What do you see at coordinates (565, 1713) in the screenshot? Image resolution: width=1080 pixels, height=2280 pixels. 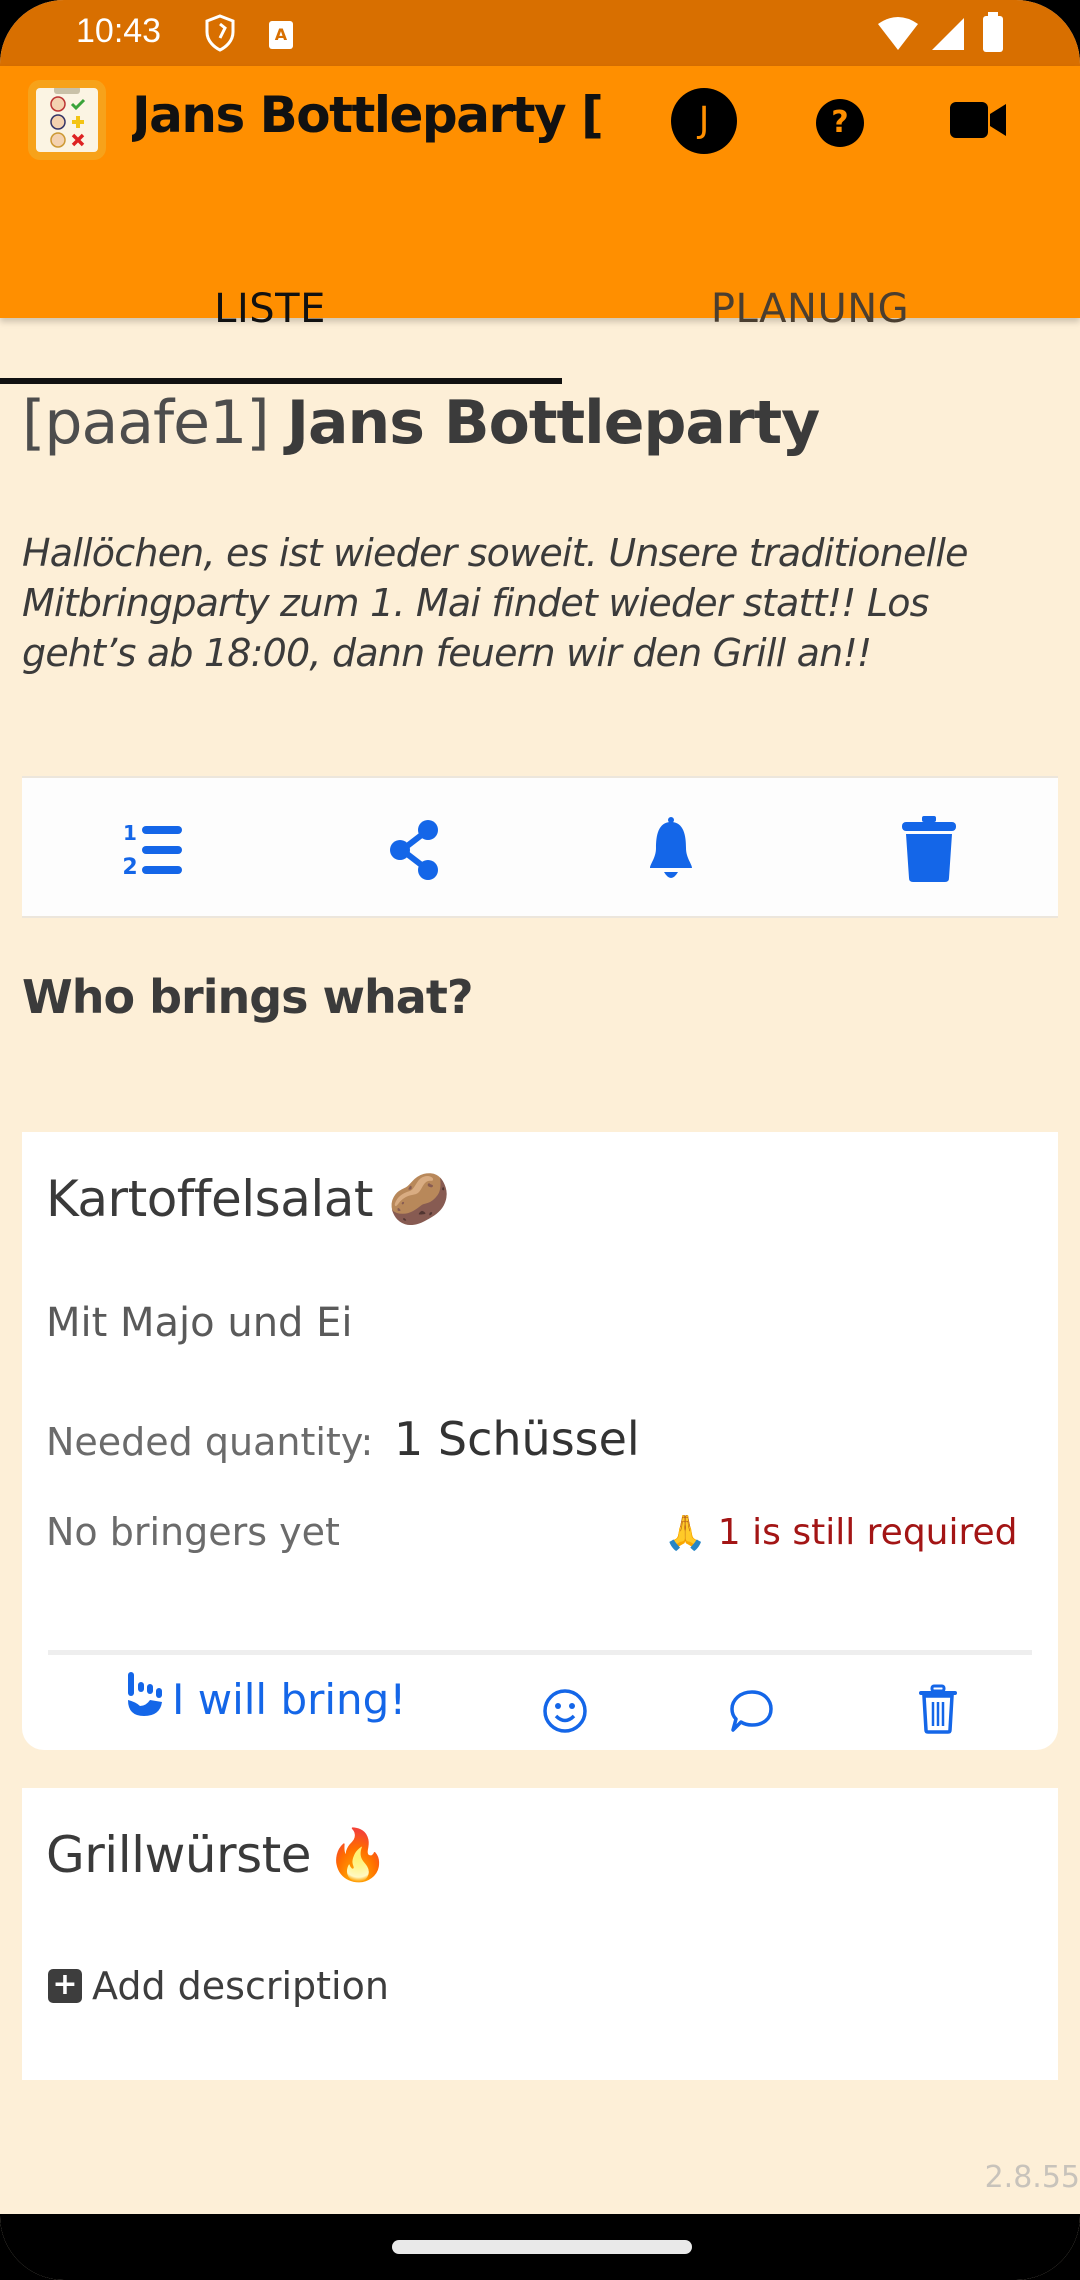 I see `smiley-icon` at bounding box center [565, 1713].